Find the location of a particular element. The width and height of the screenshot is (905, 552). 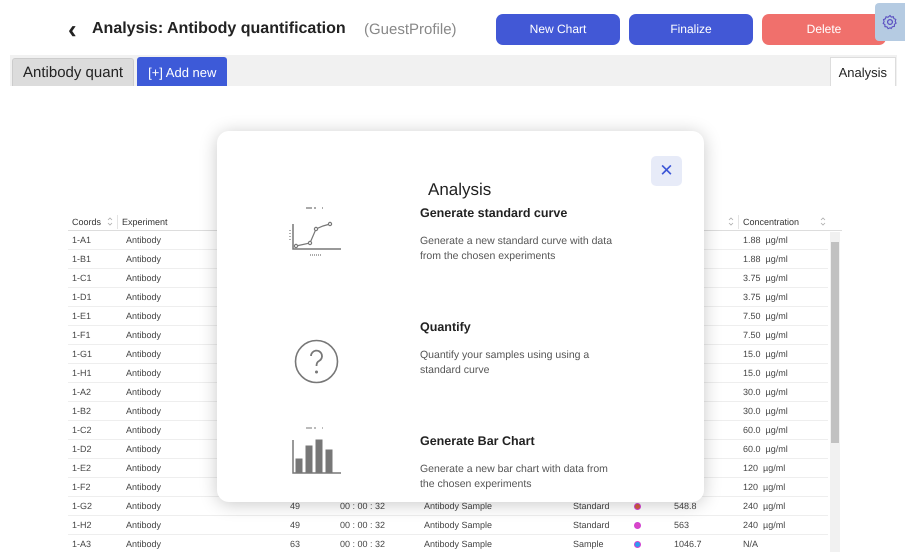

settings-button is located at coordinates (890, 22).